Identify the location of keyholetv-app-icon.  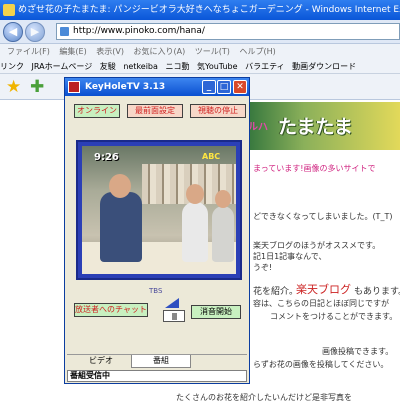
(74, 87).